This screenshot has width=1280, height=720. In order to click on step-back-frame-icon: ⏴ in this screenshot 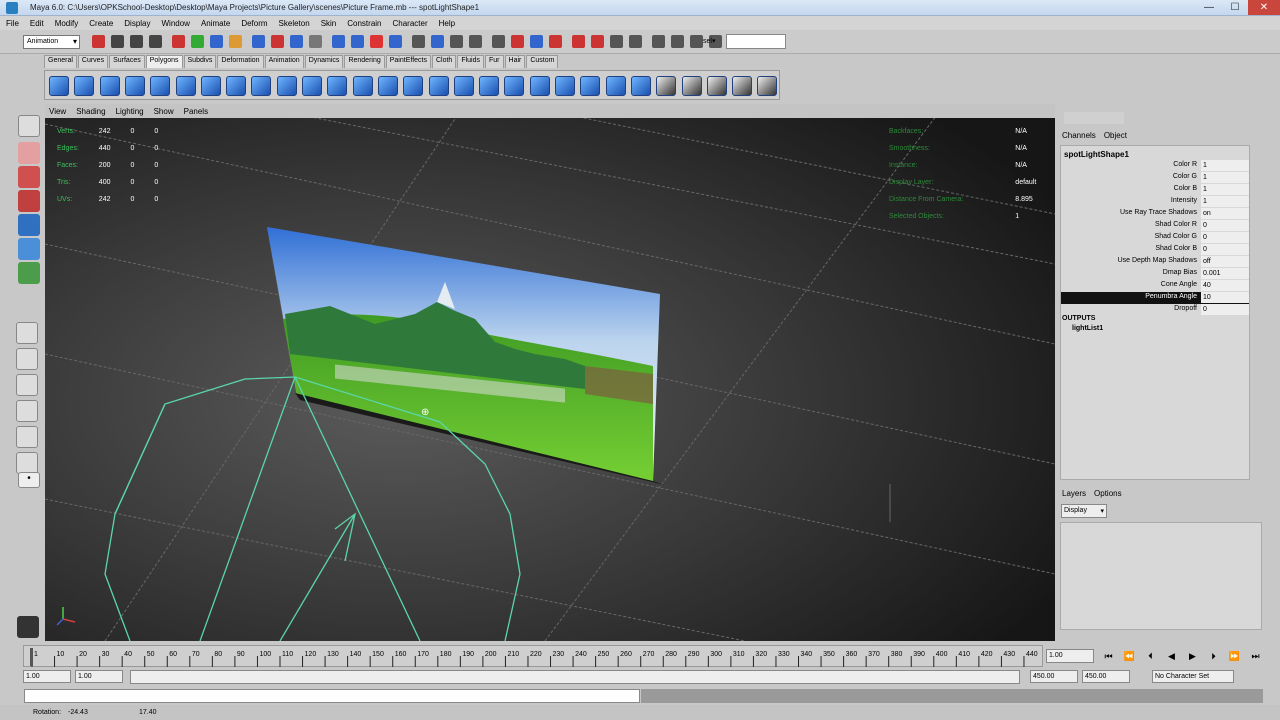, I will do `click(1150, 656)`.